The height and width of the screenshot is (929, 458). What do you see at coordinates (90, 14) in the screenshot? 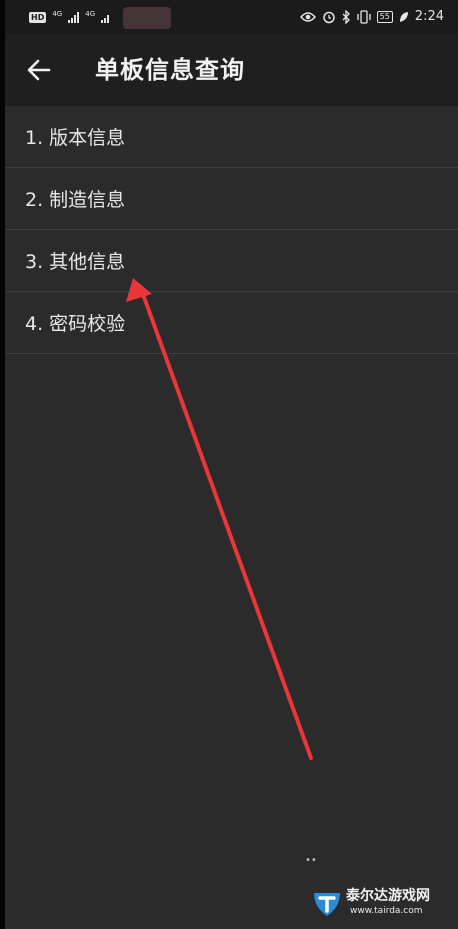
I see `network-label-2: 4G` at bounding box center [90, 14].